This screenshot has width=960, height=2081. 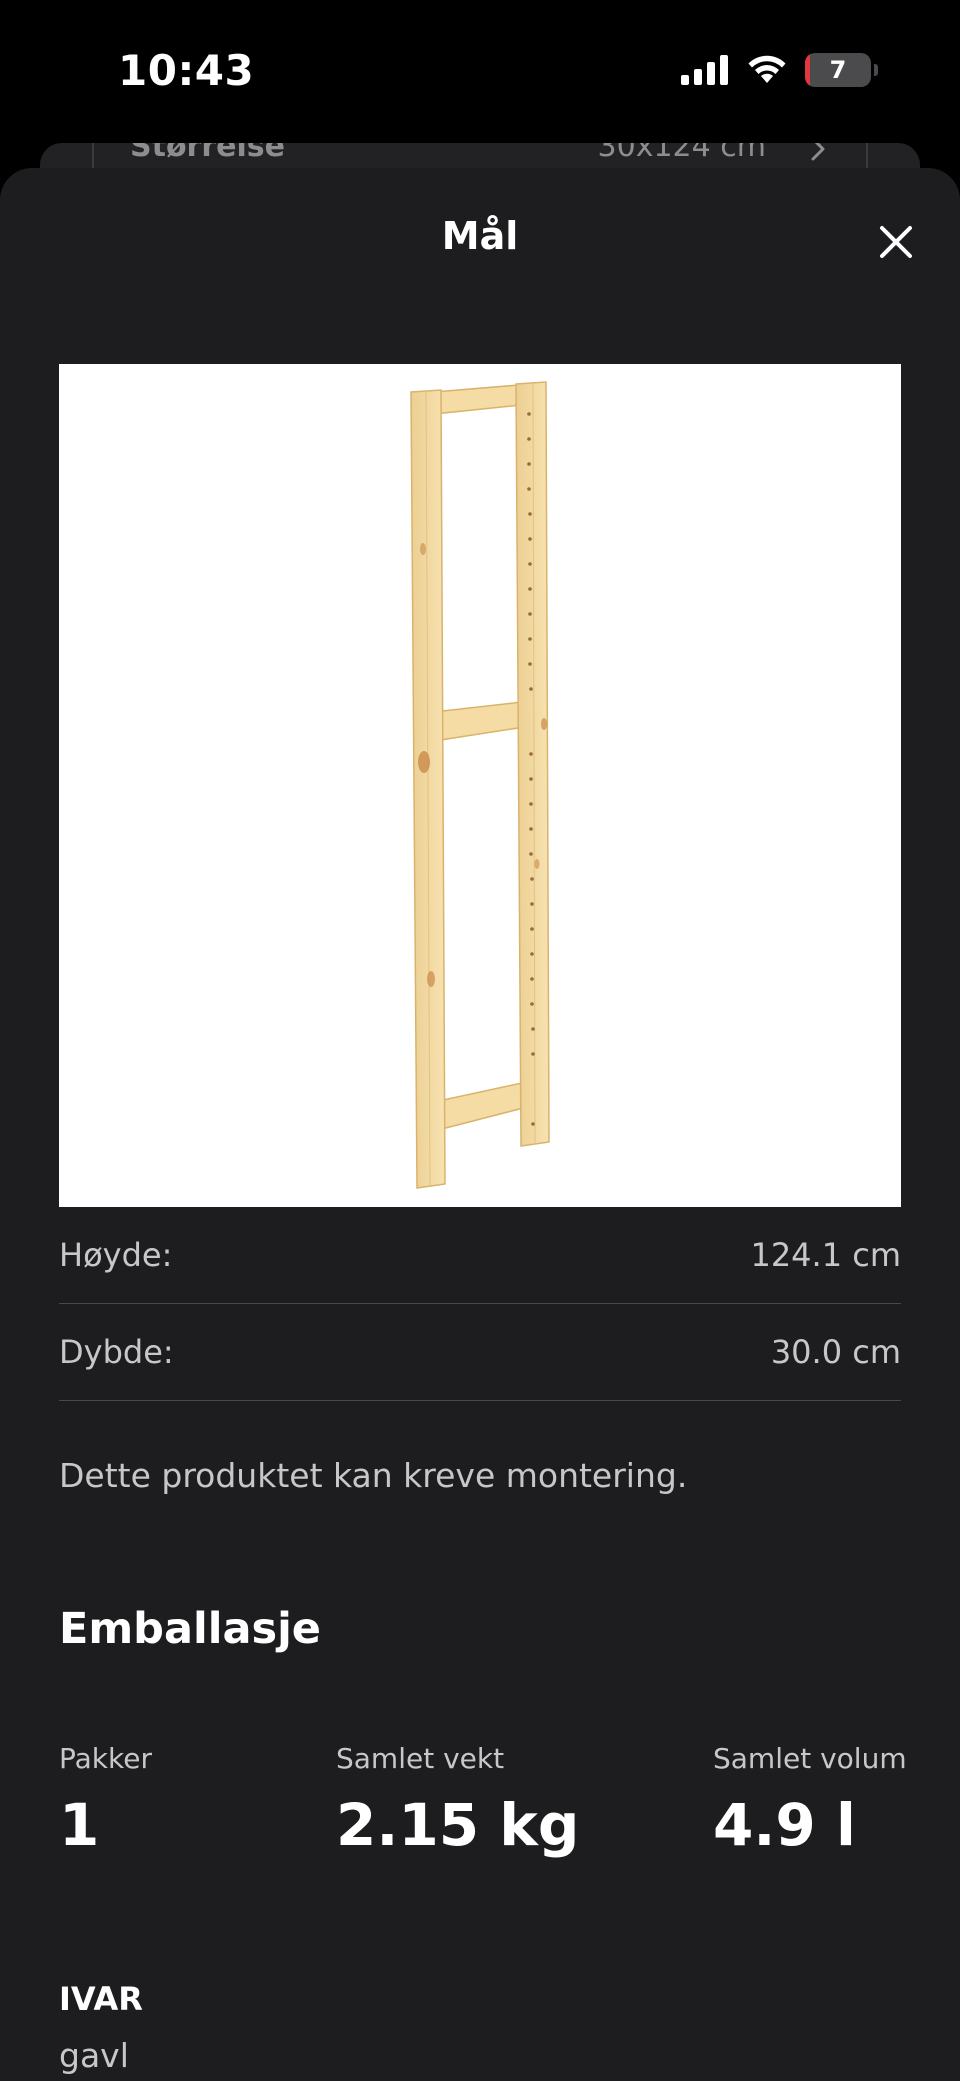 I want to click on status-icons: 7, so click(x=779, y=70).